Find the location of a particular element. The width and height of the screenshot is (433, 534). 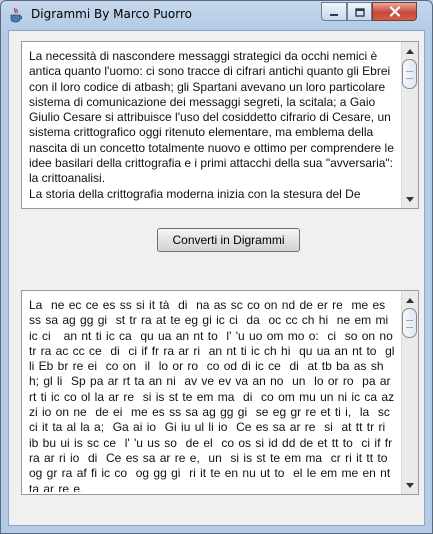

output-scrollbar is located at coordinates (409, 392).